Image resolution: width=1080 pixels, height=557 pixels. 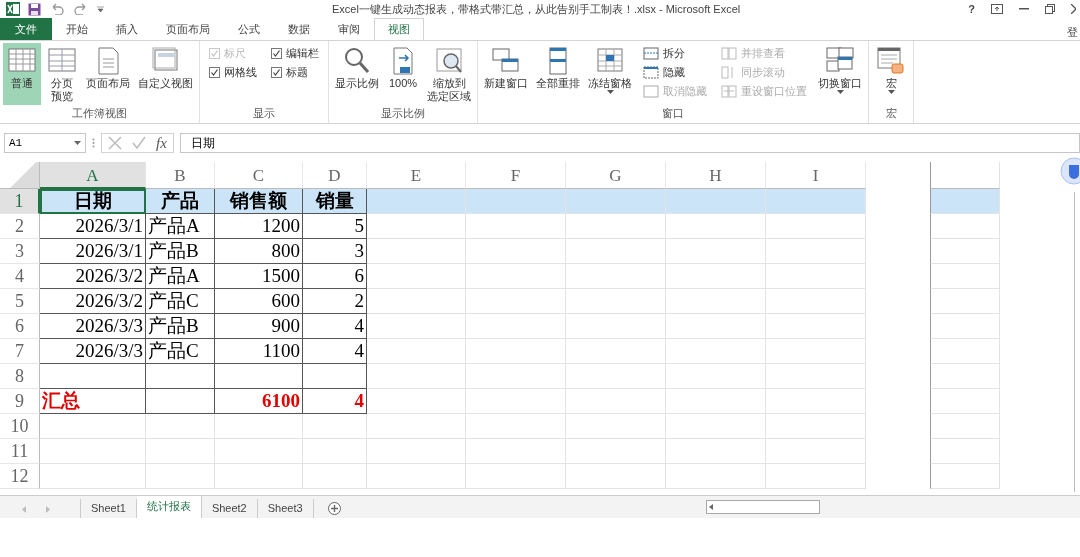 I want to click on table-cell: 产品C, so click(x=180, y=301).